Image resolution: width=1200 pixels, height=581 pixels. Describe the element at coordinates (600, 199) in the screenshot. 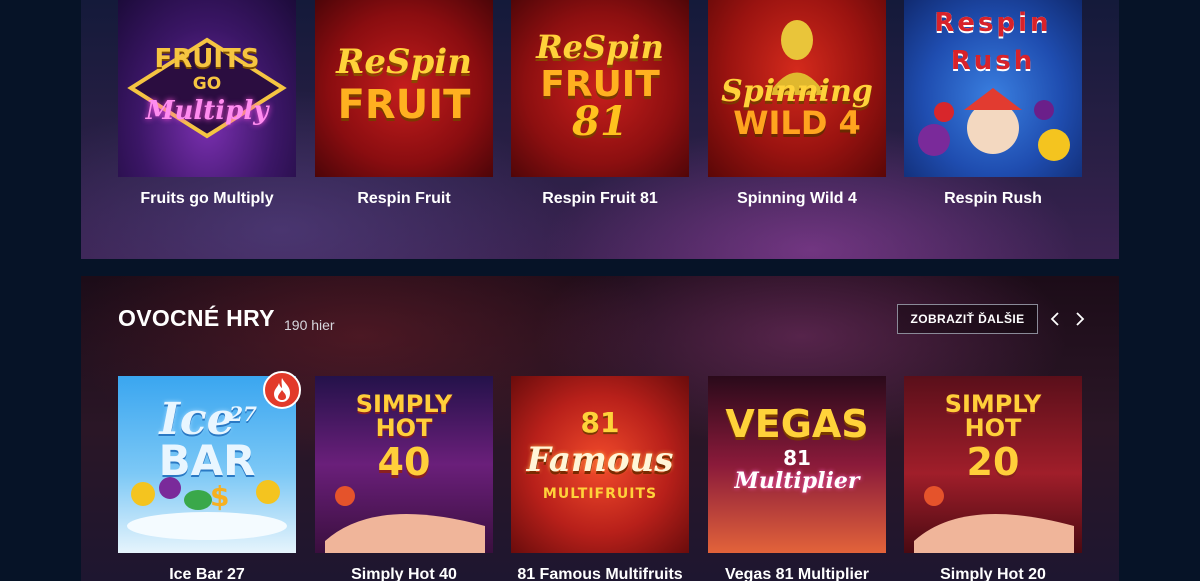

I see `game-title: Respin Fruit 81` at that location.